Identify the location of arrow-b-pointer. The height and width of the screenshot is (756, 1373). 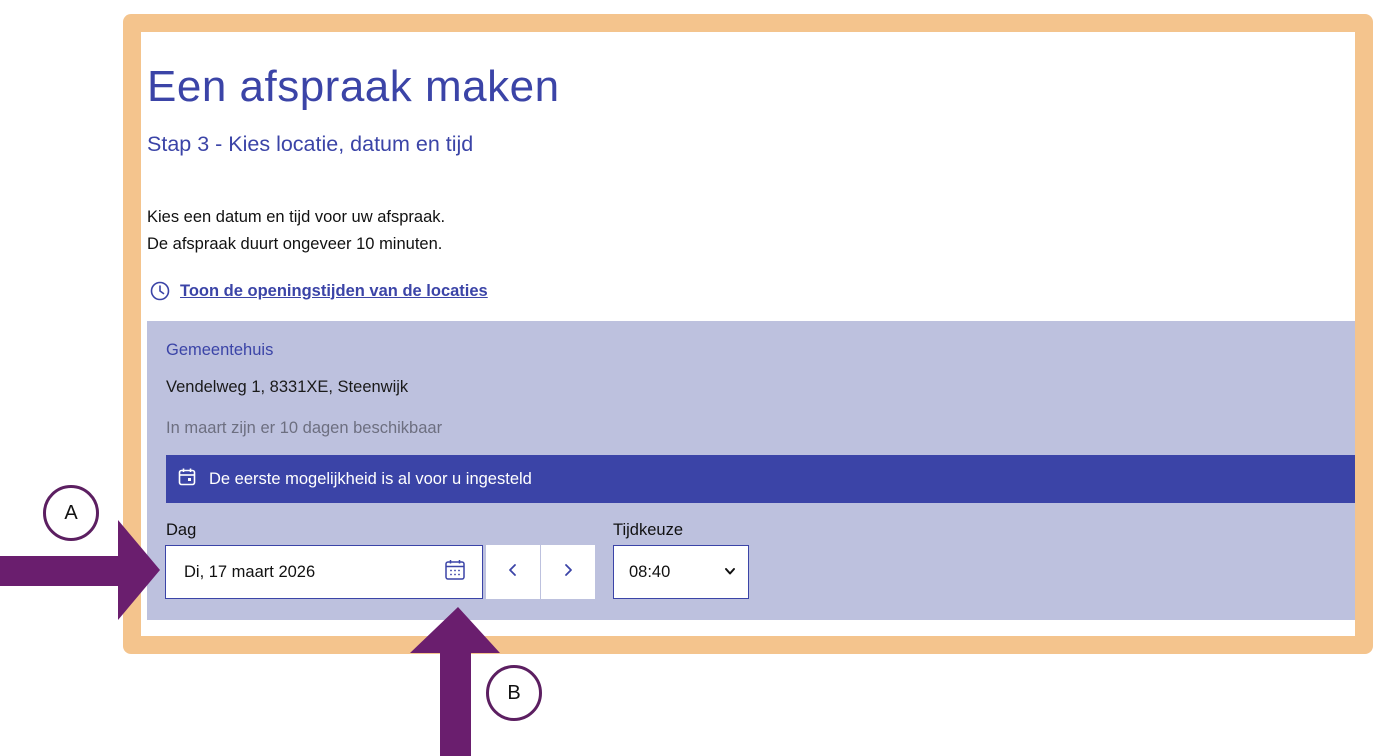
(455, 681).